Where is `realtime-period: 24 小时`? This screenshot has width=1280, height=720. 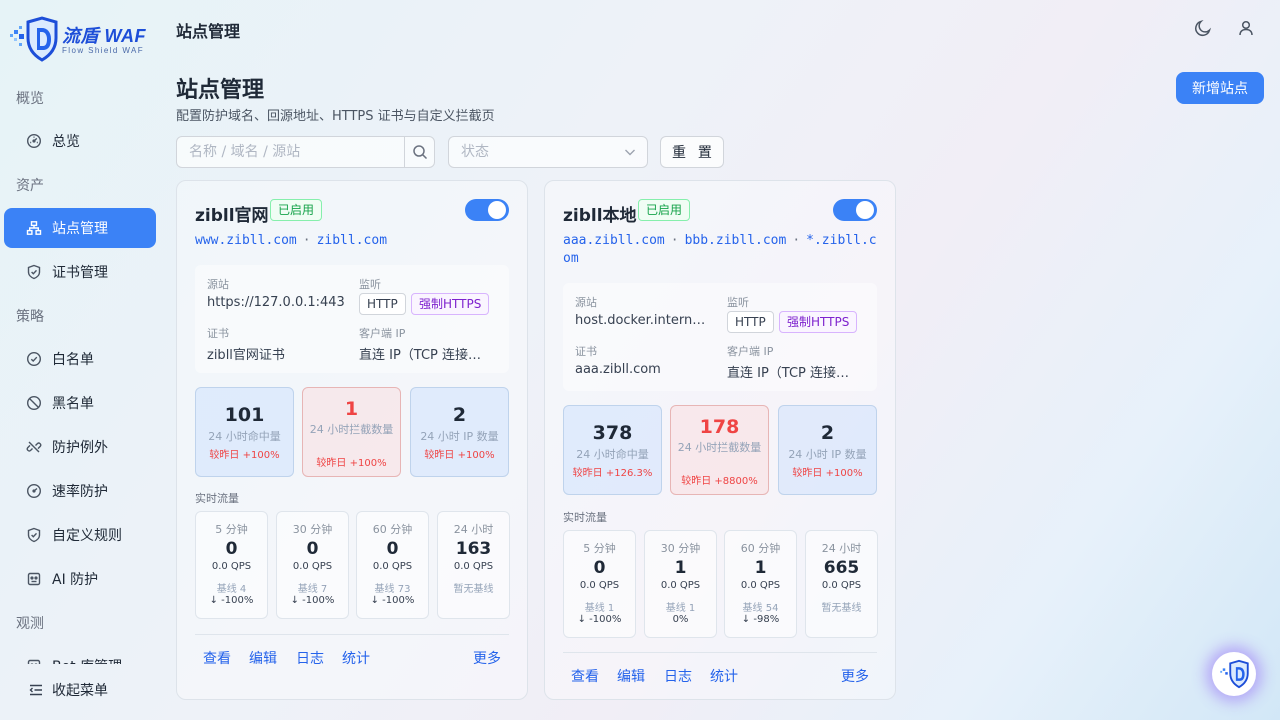 realtime-period: 24 小时 is located at coordinates (473, 529).